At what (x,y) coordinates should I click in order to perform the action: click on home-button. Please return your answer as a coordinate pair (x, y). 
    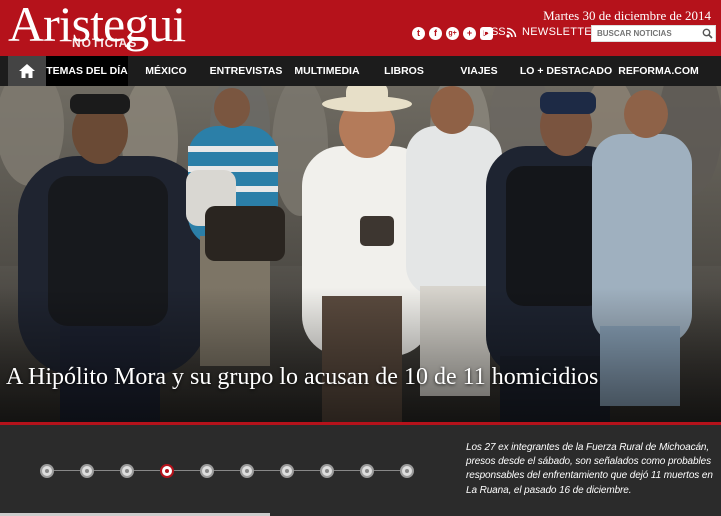
    Looking at the image, I should click on (27, 71).